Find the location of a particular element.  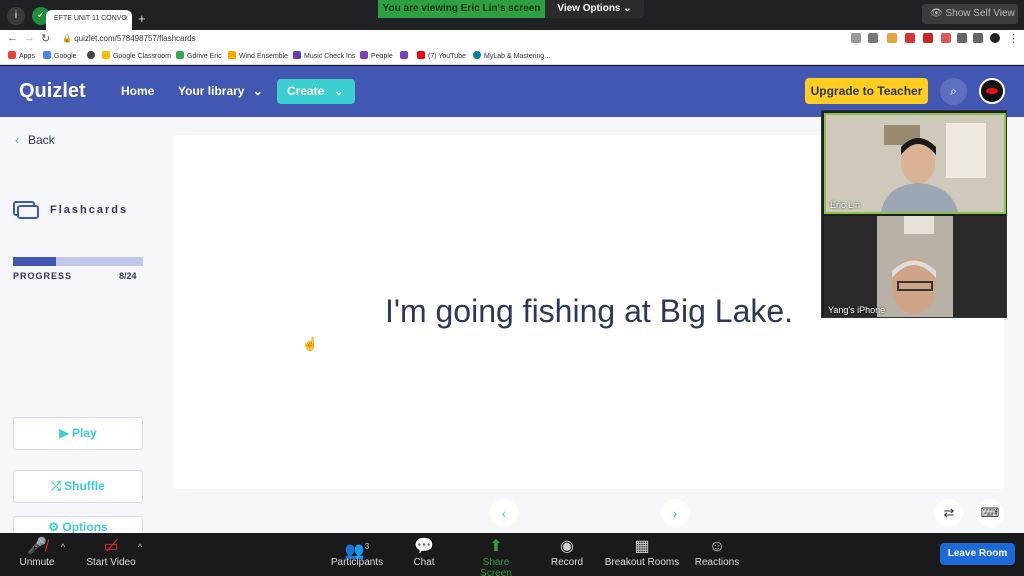

forward-arrow-icon: → is located at coordinates (29, 38).